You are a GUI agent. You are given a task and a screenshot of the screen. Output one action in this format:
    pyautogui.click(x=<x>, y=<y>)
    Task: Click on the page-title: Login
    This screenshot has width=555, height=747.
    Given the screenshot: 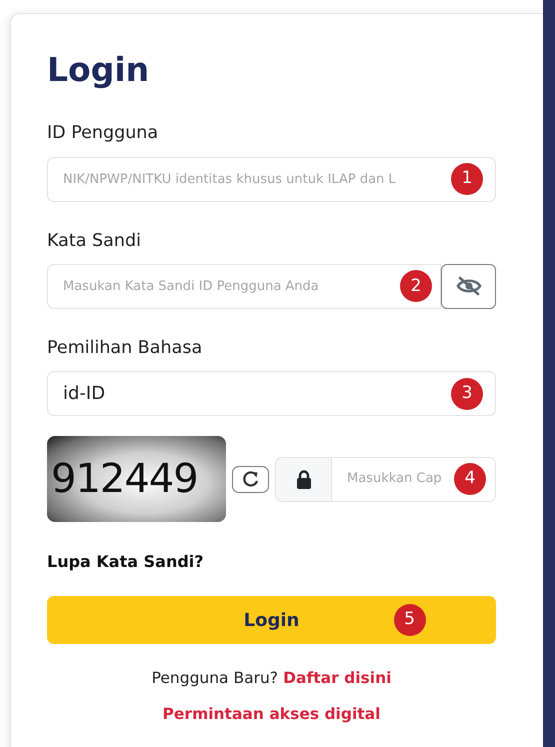 What is the action you would take?
    pyautogui.click(x=98, y=70)
    